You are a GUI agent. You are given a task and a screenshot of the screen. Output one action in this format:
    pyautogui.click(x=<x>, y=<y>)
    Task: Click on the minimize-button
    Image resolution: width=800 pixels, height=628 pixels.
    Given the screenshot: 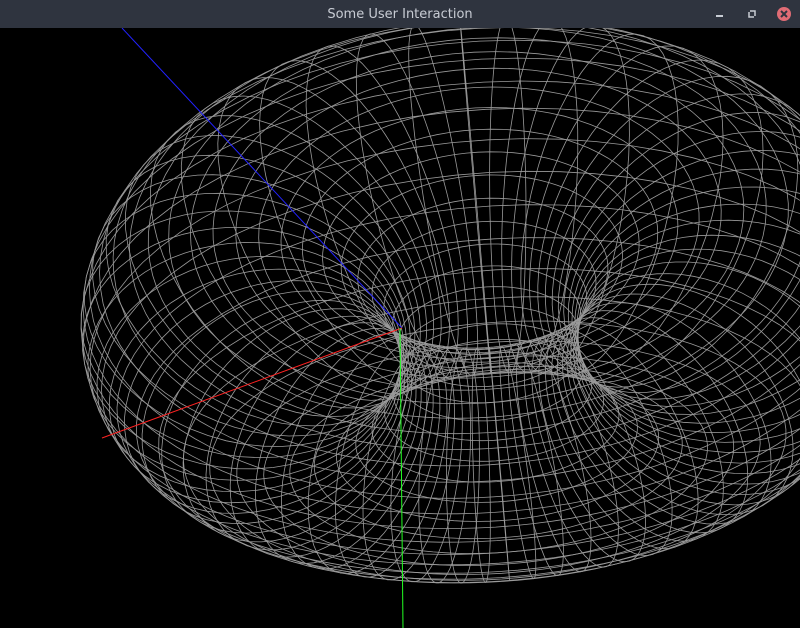 What is the action you would take?
    pyautogui.click(x=720, y=14)
    